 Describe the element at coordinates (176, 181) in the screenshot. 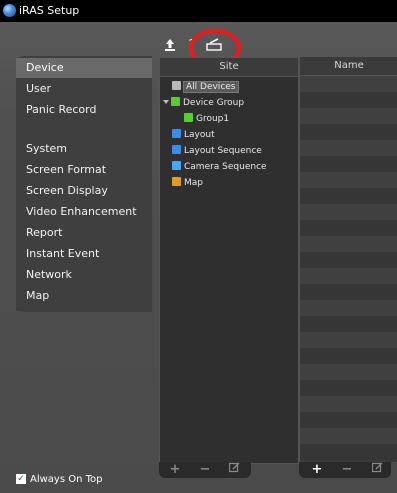

I see `map-icon` at that location.